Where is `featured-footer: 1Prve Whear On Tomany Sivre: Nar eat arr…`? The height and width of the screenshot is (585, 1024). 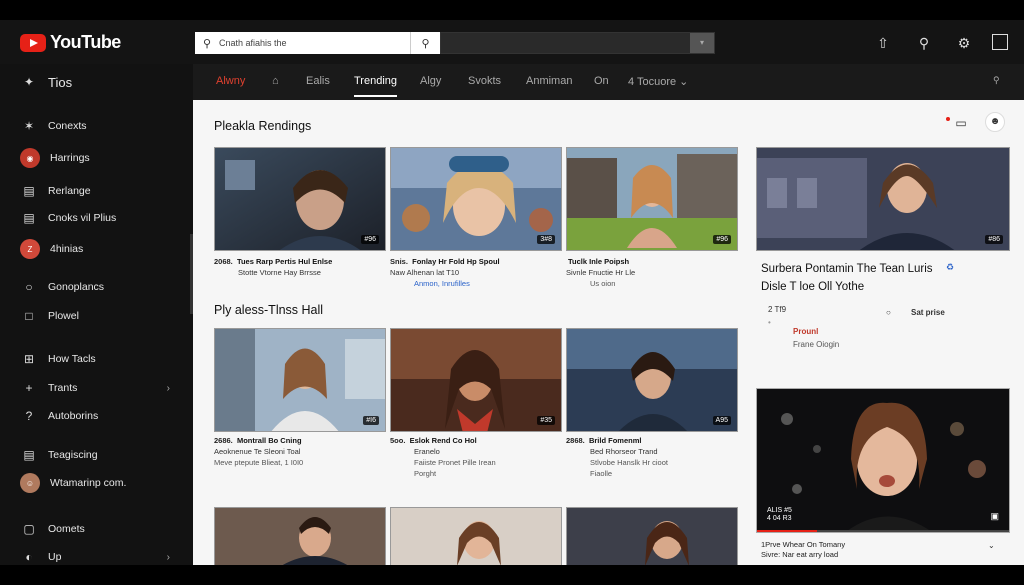 featured-footer: 1Prve Whear On Tomany Sivre: Nar eat arr… is located at coordinates (803, 550).